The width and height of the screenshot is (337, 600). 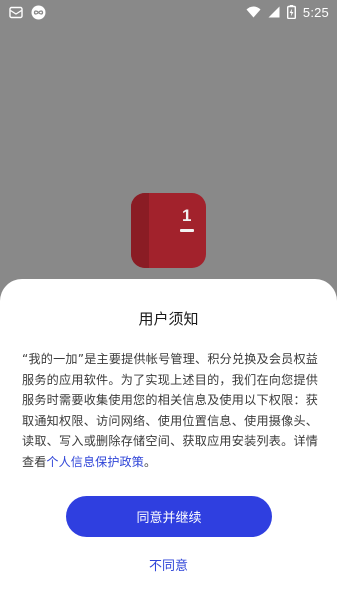 What do you see at coordinates (168, 12) in the screenshot?
I see `status-bar: 5:25` at bounding box center [168, 12].